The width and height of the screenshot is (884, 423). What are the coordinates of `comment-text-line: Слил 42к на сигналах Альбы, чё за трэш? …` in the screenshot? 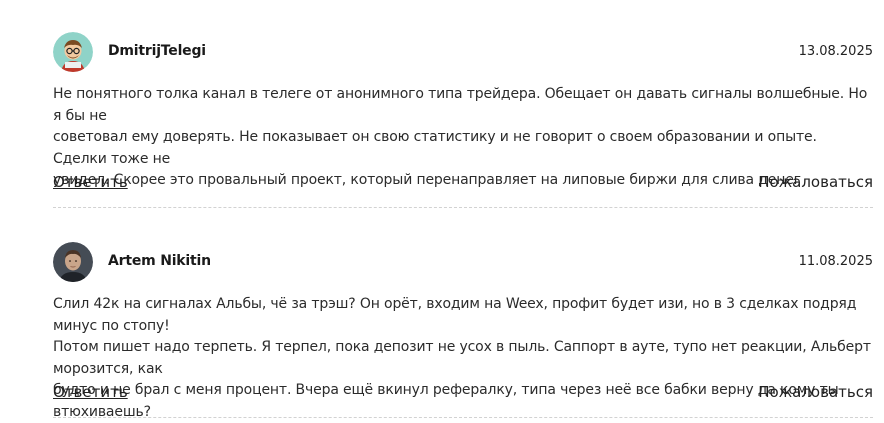 It's located at (455, 315).